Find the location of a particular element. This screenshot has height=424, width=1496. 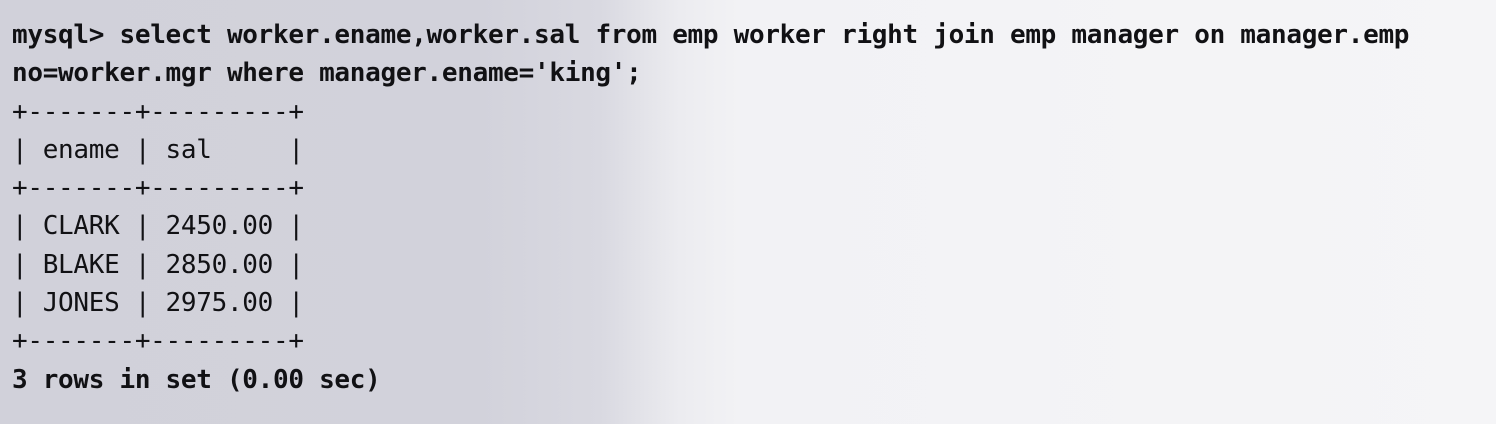

table-row: | JONES | 2975.00 | is located at coordinates (158, 303).